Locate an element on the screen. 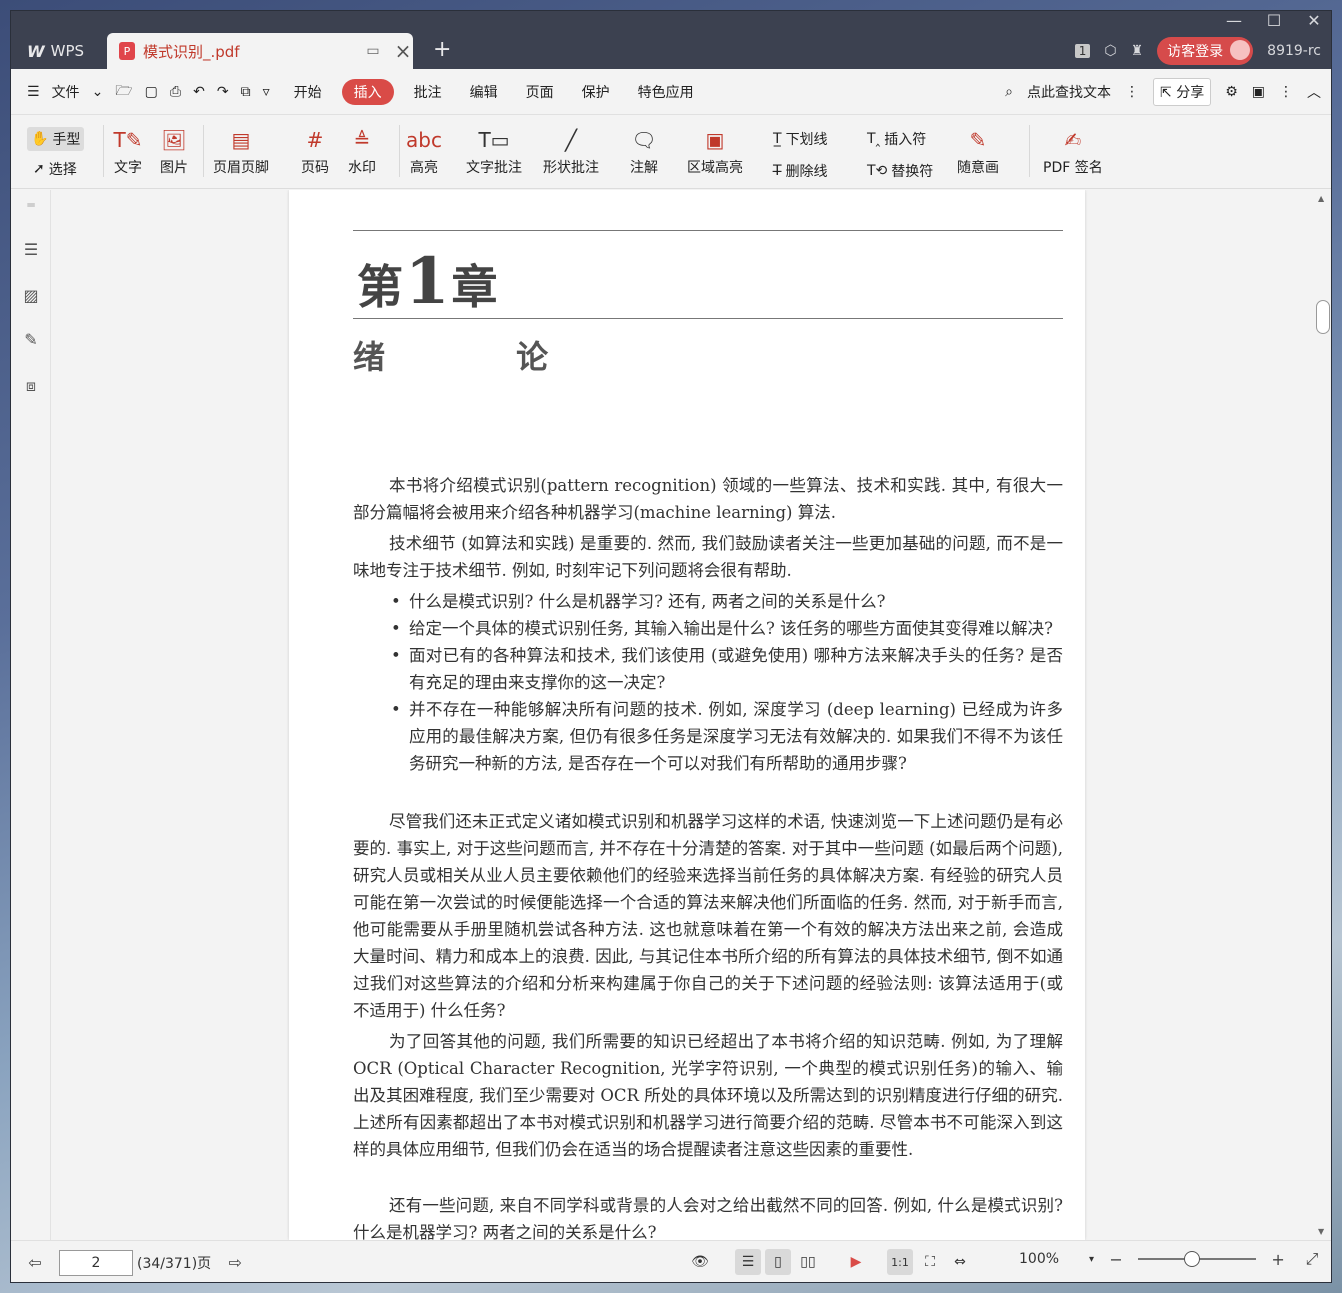 The height and width of the screenshot is (1293, 1342). fullscreen-icon: ⤢ is located at coordinates (1312, 1259).